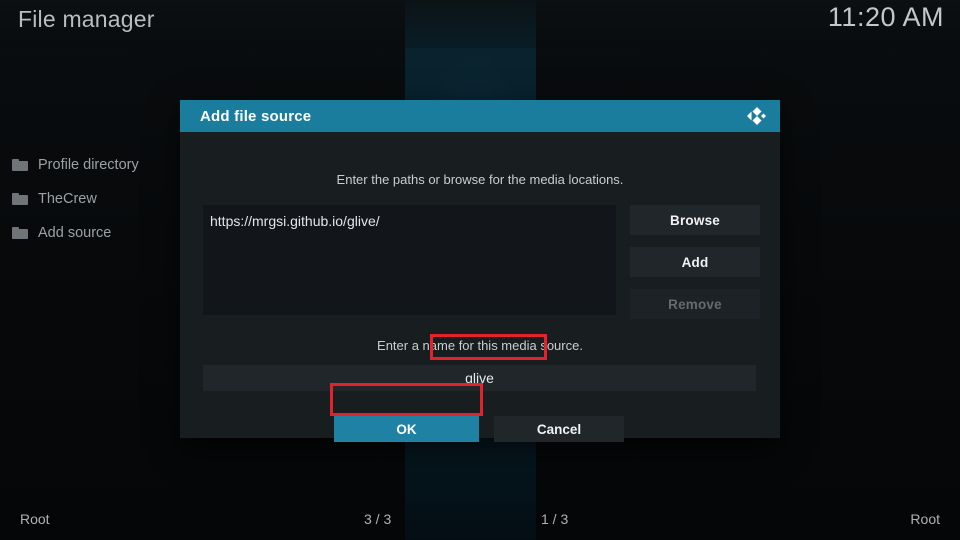 This screenshot has height=540, width=960. I want to click on page-title: File manager, so click(86, 19).